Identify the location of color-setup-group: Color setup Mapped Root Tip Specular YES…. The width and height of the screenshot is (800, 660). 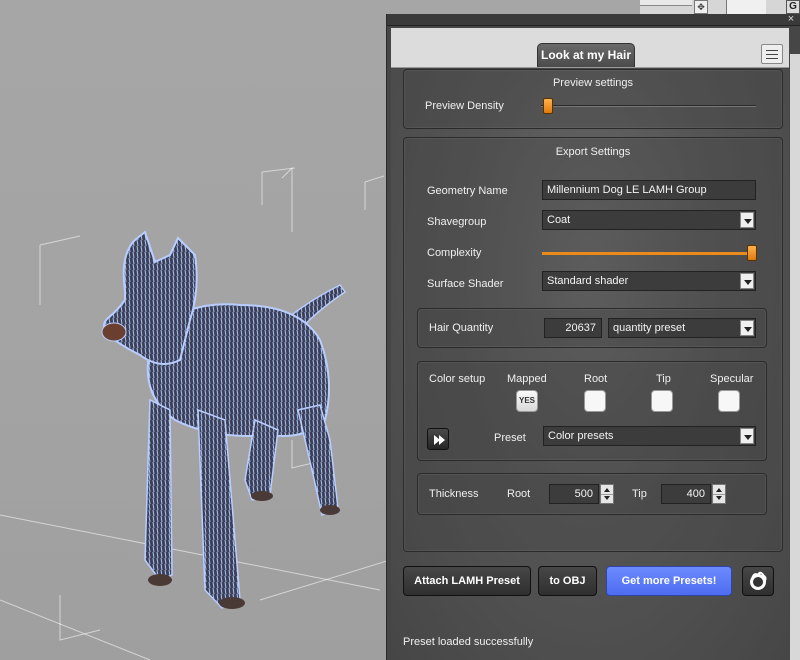
(592, 411).